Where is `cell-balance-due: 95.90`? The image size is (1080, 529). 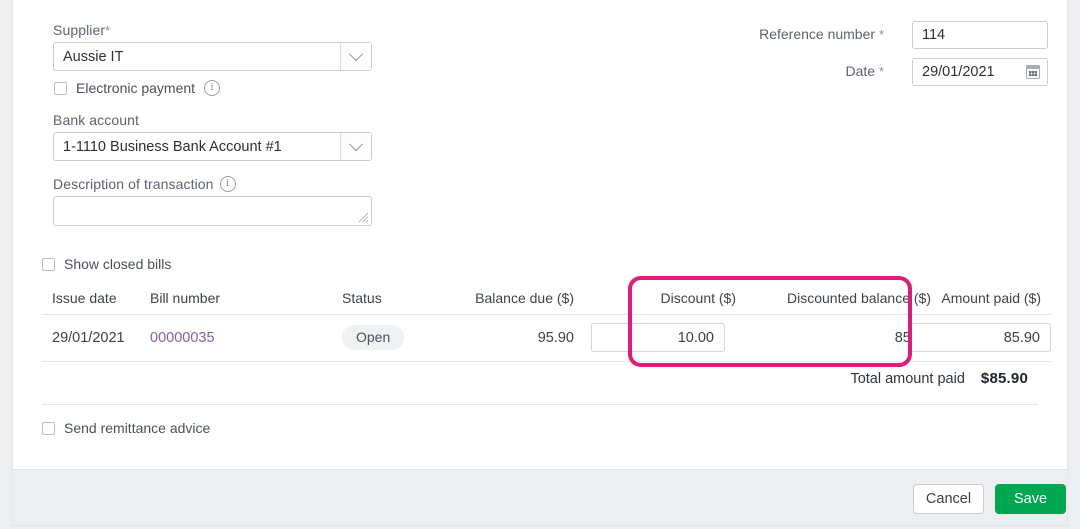 cell-balance-due: 95.90 is located at coordinates (555, 338).